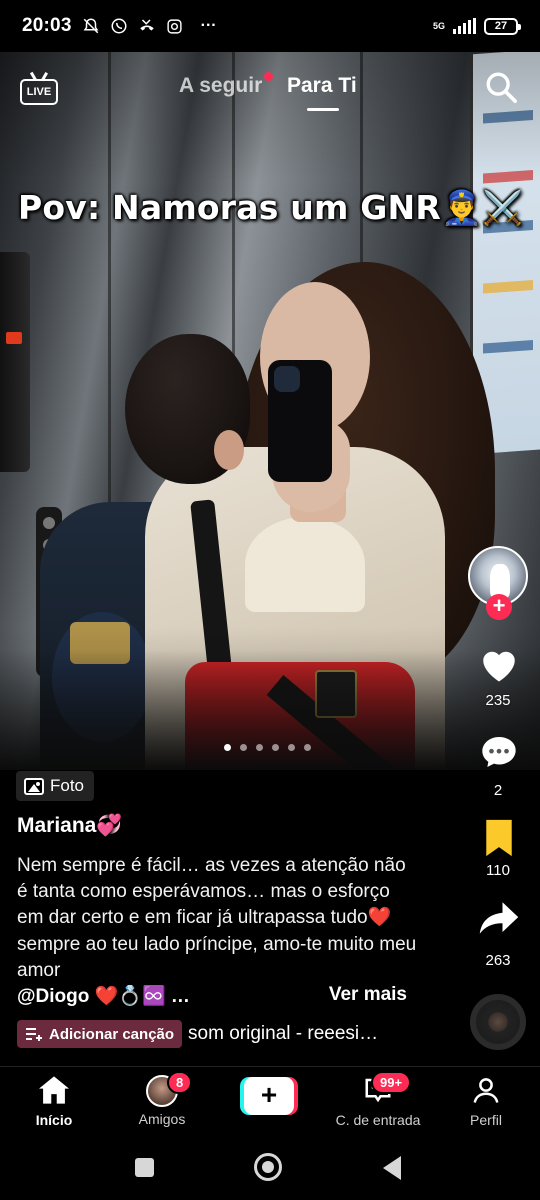  I want to click on photo-badge-label: Foto, so click(67, 785).